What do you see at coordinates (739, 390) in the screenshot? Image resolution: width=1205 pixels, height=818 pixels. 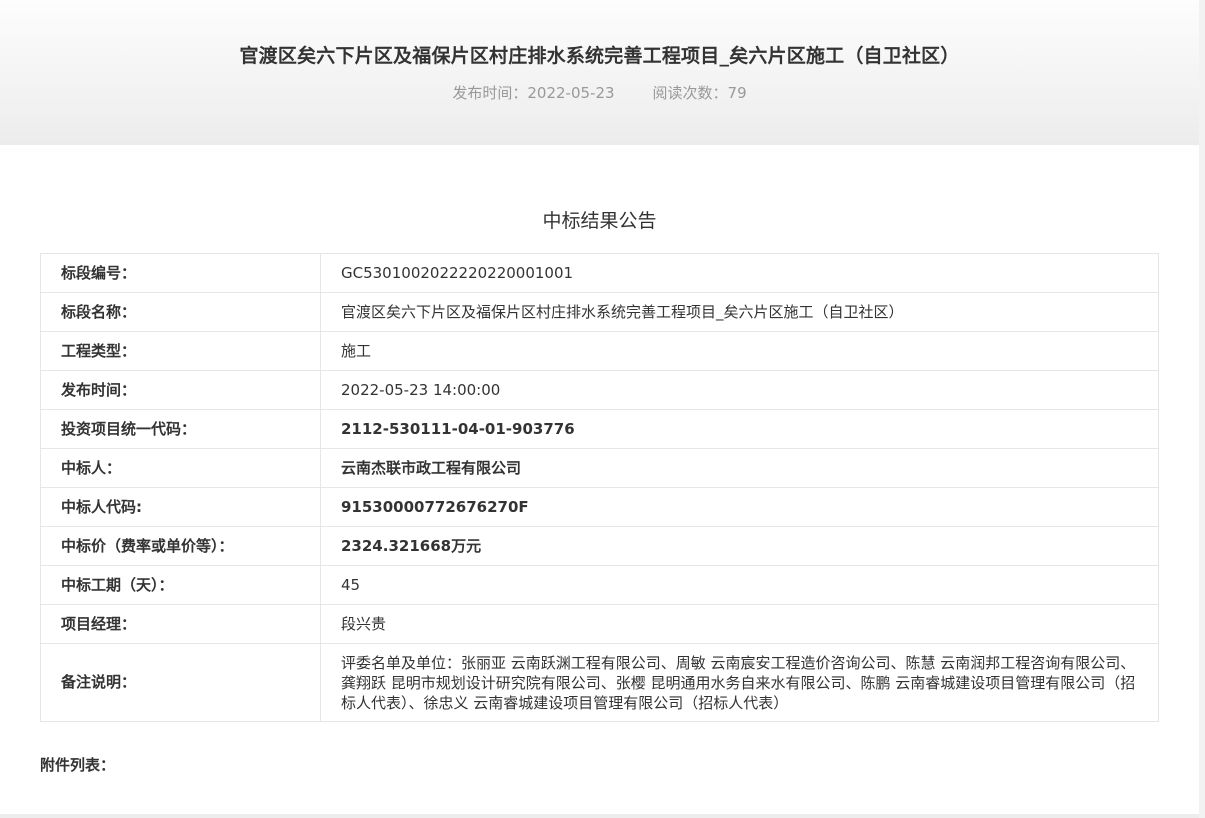 I see `row-value-publish-time: 2022-05-23 14:00:00` at bounding box center [739, 390].